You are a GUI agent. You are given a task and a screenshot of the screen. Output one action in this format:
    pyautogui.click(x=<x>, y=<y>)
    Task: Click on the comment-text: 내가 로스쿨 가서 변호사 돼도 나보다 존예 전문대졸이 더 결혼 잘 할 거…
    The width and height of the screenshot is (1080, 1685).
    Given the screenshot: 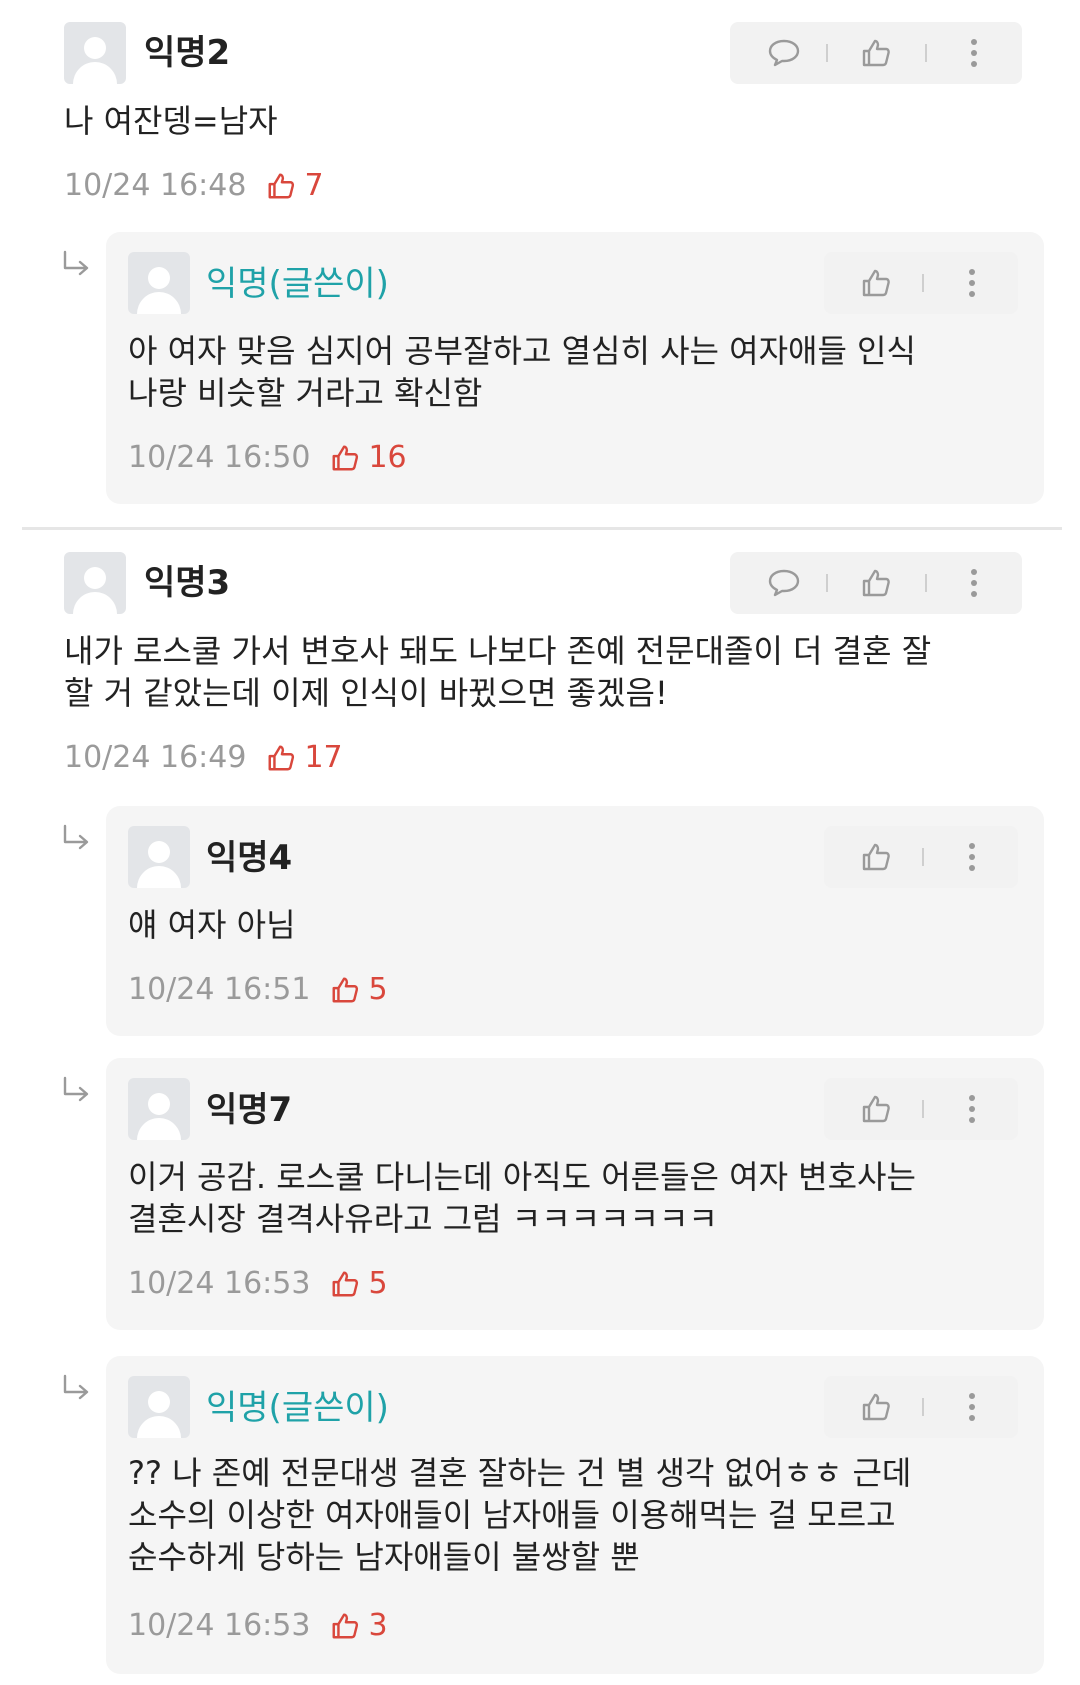 What is the action you would take?
    pyautogui.click(x=498, y=672)
    